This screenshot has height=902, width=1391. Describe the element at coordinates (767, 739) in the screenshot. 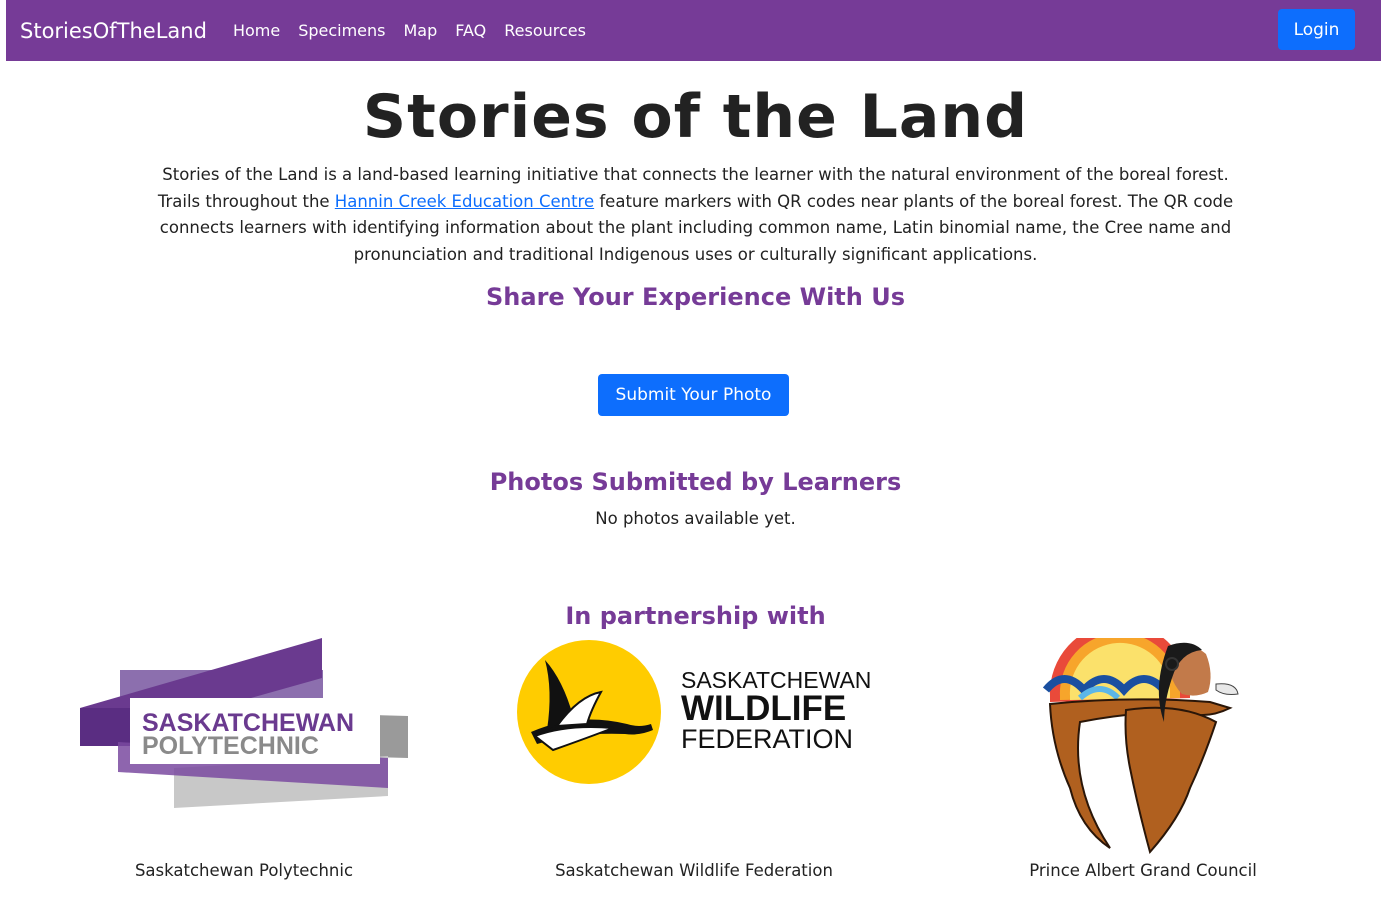

I see `swf-logo-text-3: FEDERATION` at that location.